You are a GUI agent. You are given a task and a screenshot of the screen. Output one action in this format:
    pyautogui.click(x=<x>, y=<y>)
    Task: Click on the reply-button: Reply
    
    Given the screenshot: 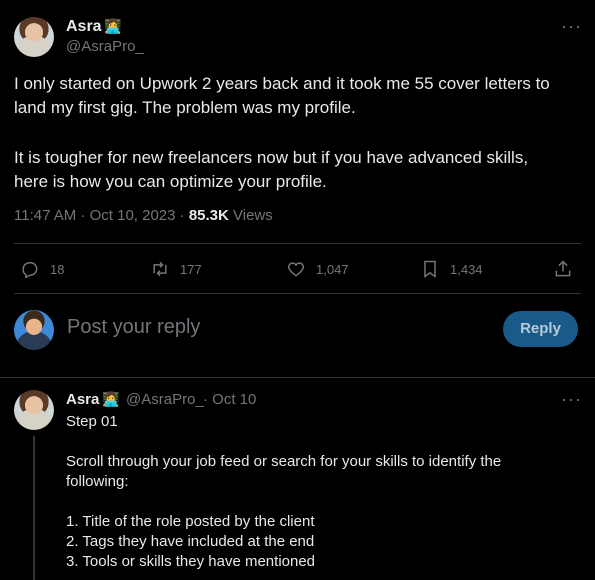 What is the action you would take?
    pyautogui.click(x=540, y=329)
    